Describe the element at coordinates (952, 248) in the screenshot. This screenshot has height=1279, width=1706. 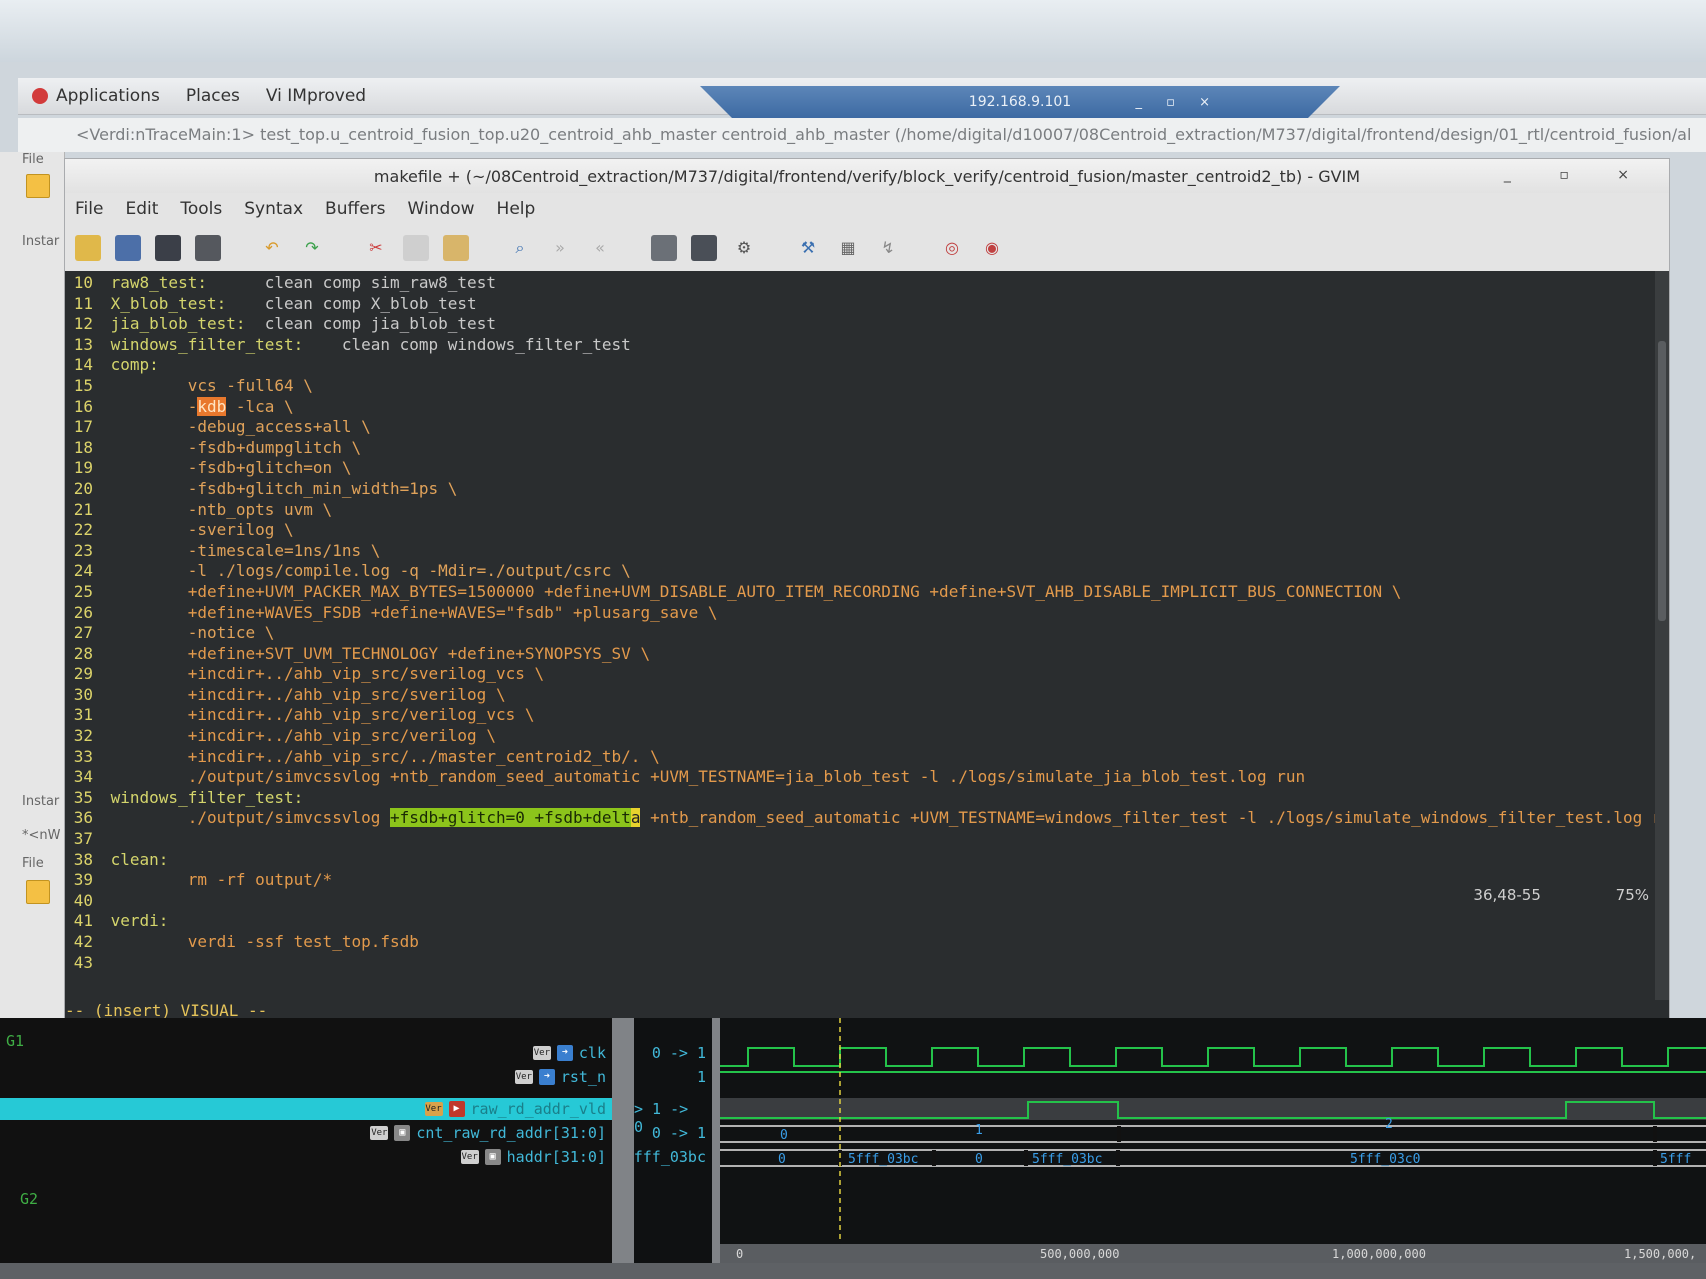
I see `help-icon: ◎` at that location.